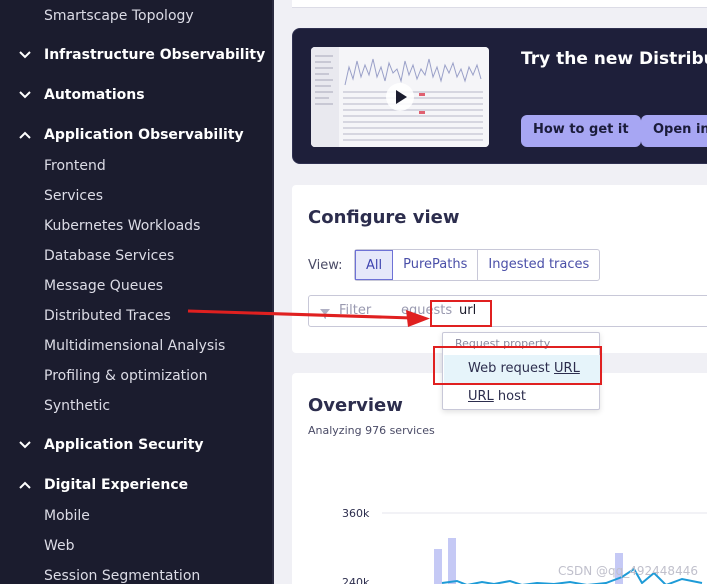 Image resolution: width=707 pixels, height=584 pixels. Describe the element at coordinates (116, 485) in the screenshot. I see `sidebar-group-label: Digital Experience` at that location.